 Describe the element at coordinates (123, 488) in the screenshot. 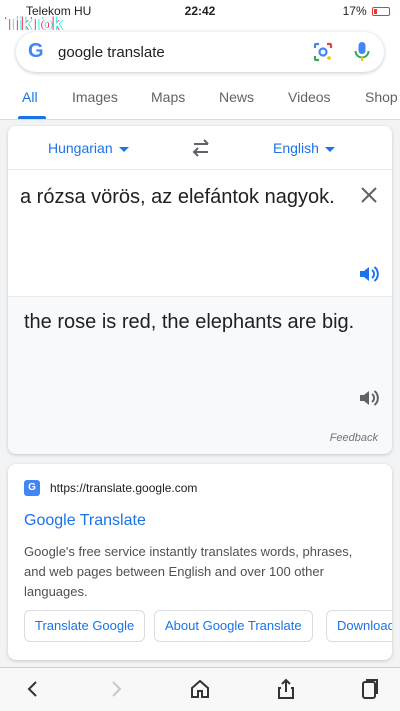

I see `result-url: https://translate.google.com` at that location.